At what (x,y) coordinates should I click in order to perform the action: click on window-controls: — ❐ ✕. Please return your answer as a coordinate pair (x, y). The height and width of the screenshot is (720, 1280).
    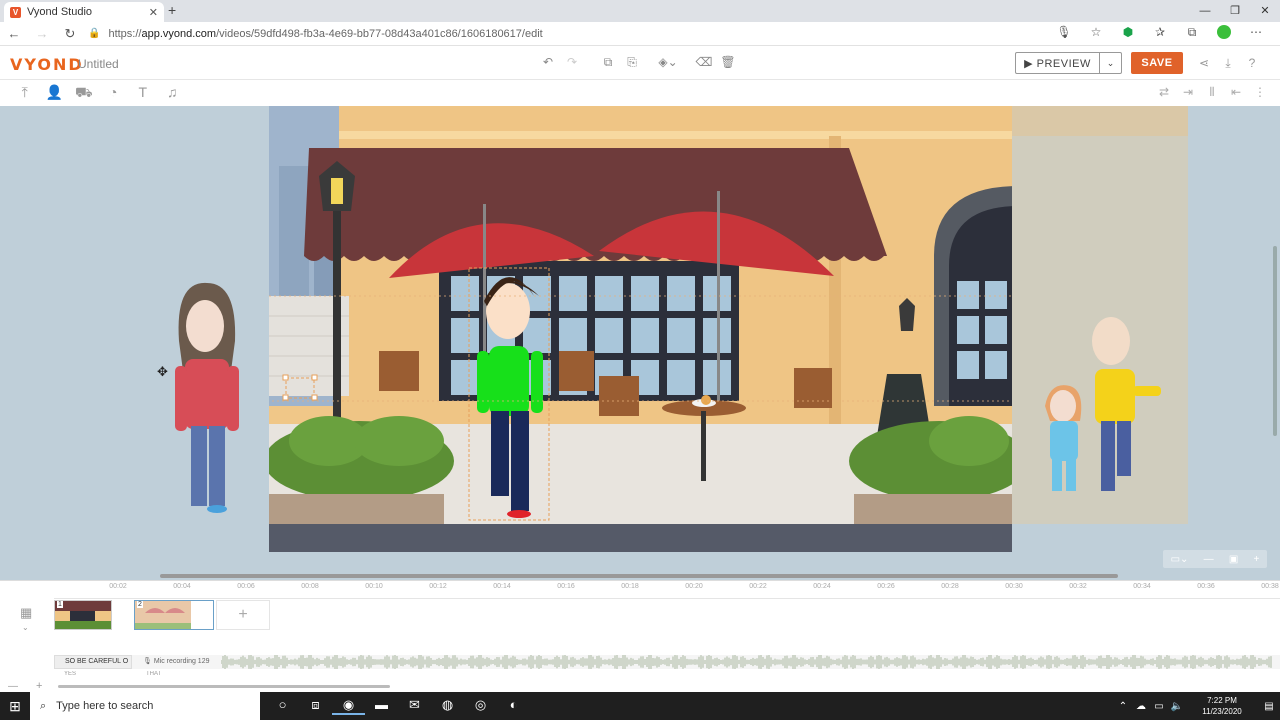
    Looking at the image, I should click on (1235, 11).